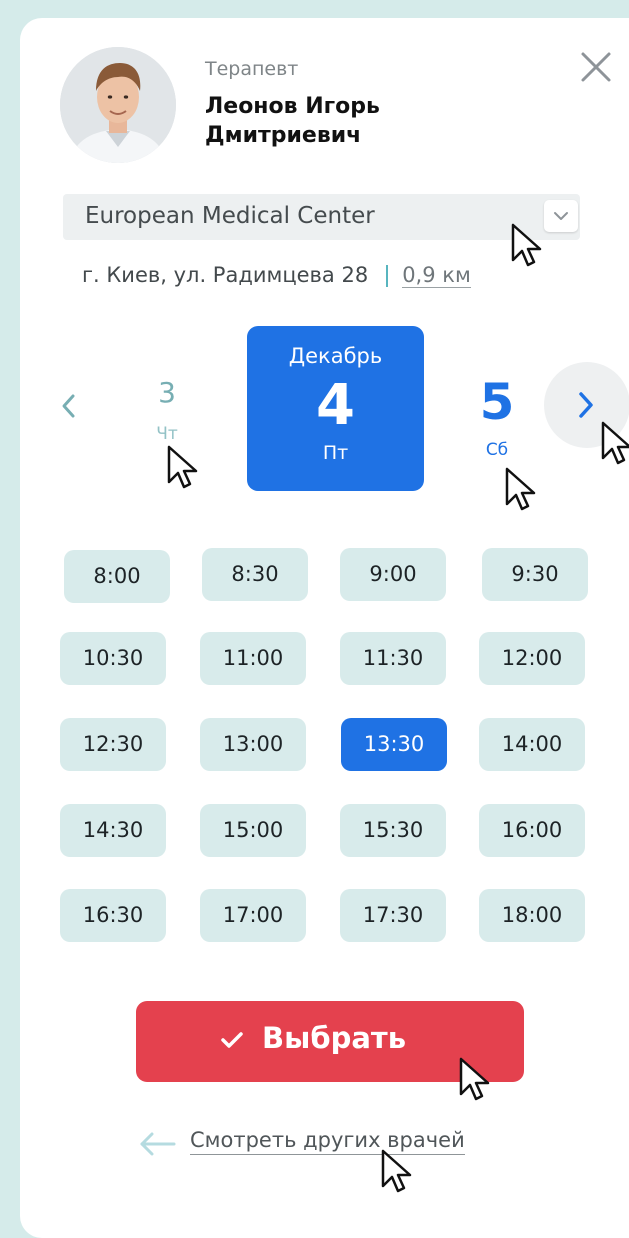  Describe the element at coordinates (167, 434) in the screenshot. I see `date-prev-weekday: Чт` at that location.